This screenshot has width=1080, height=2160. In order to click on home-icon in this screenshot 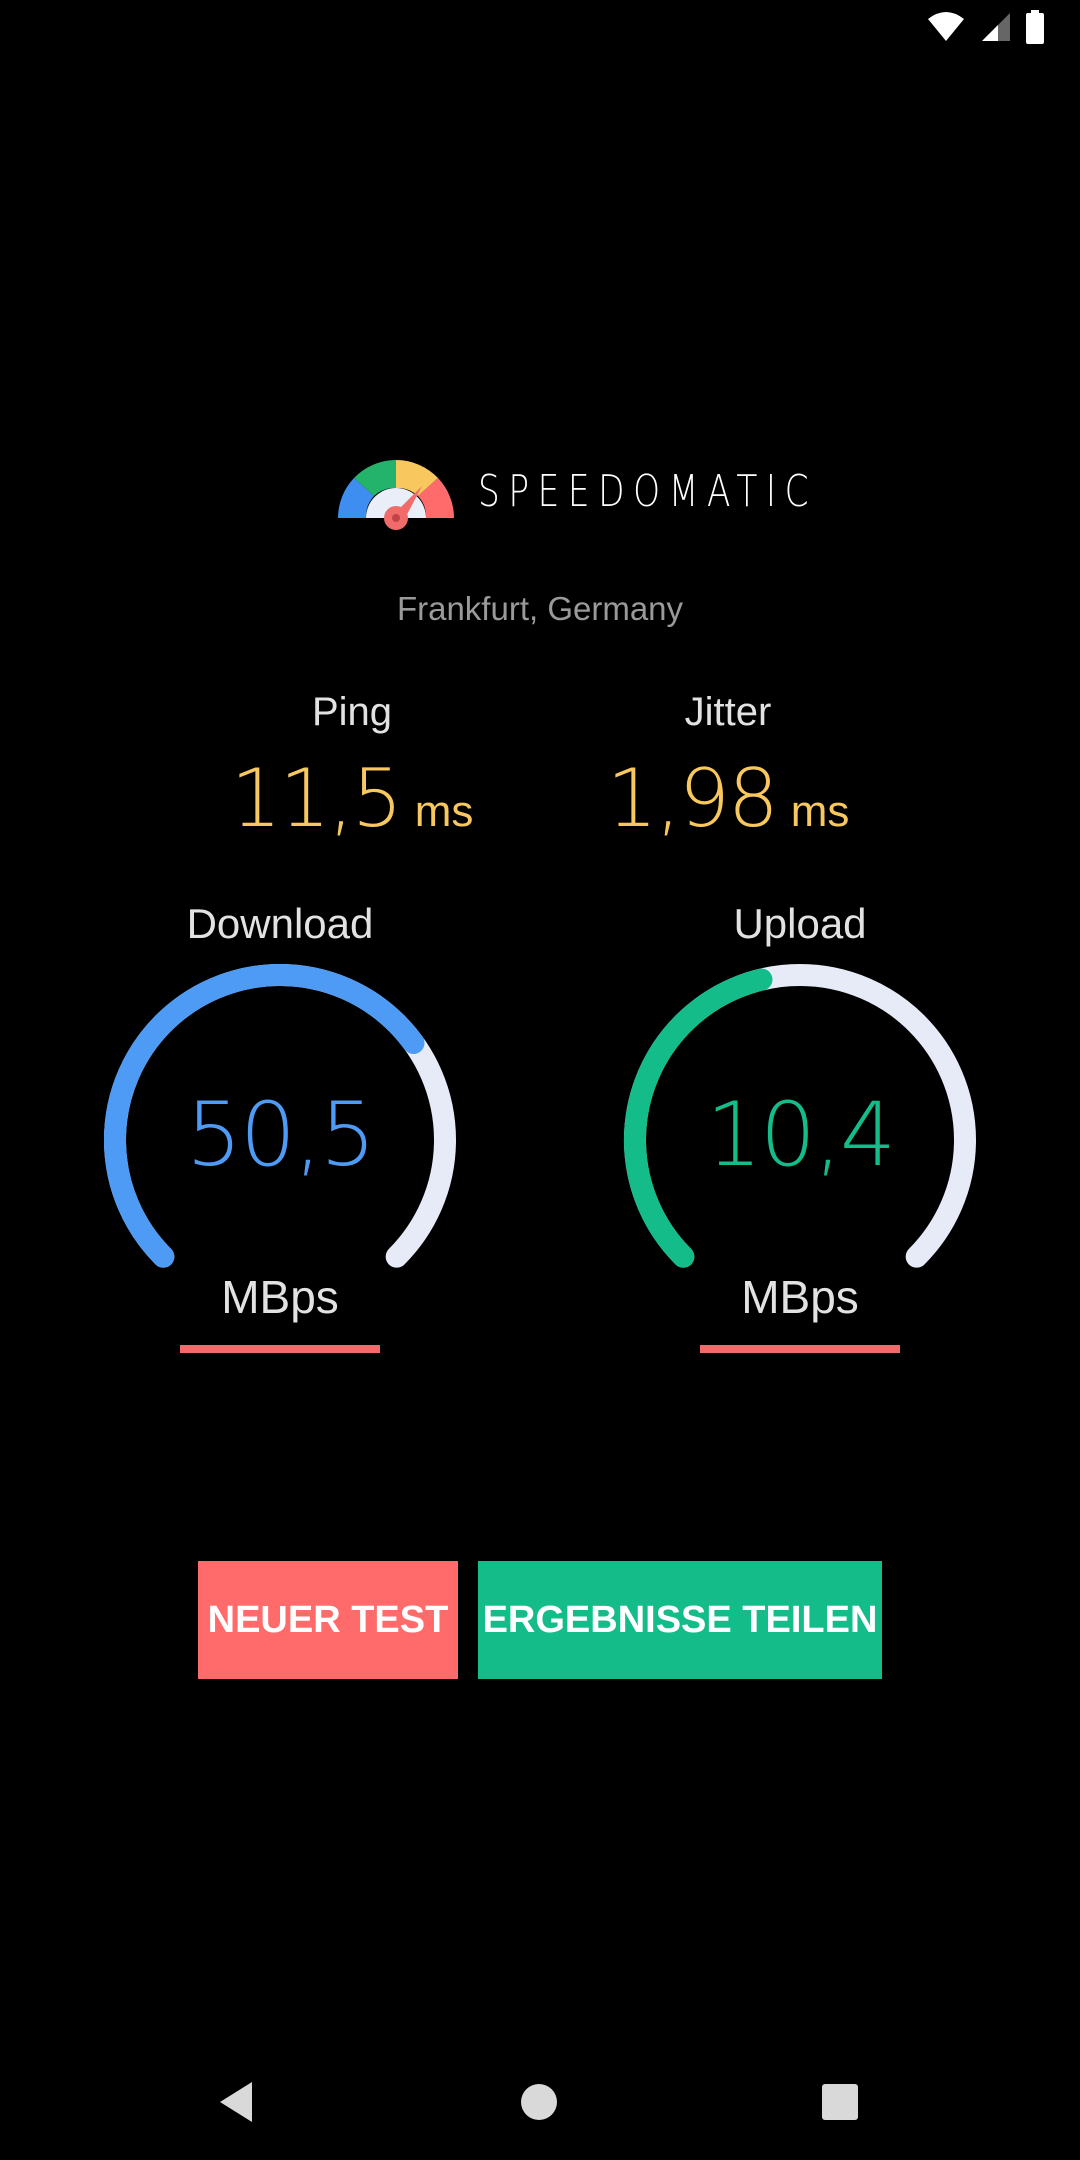, I will do `click(539, 2102)`.